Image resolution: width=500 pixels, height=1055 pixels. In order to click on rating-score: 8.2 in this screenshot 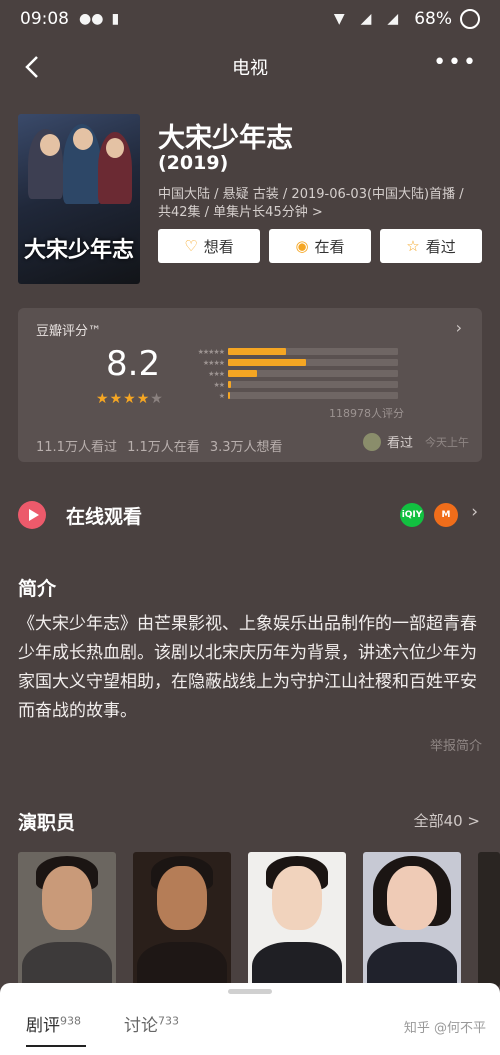, I will do `click(133, 364)`.